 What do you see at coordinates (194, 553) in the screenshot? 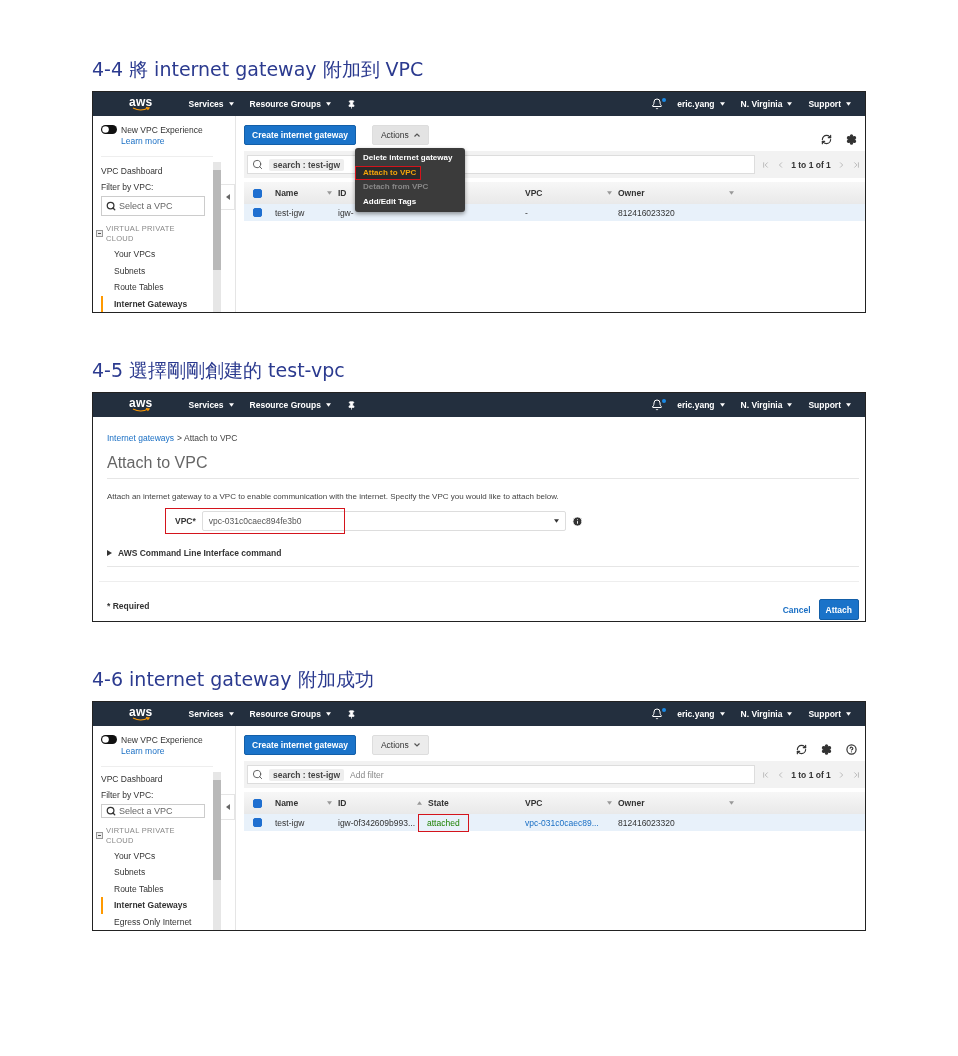
I see `cli-expander: AWS Command Line Interface command` at bounding box center [194, 553].